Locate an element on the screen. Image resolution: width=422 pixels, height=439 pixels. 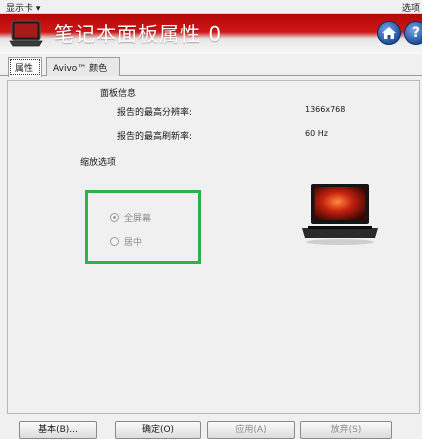
max-refresh-label: 报告的最高刷新率: is located at coordinates (155, 137).